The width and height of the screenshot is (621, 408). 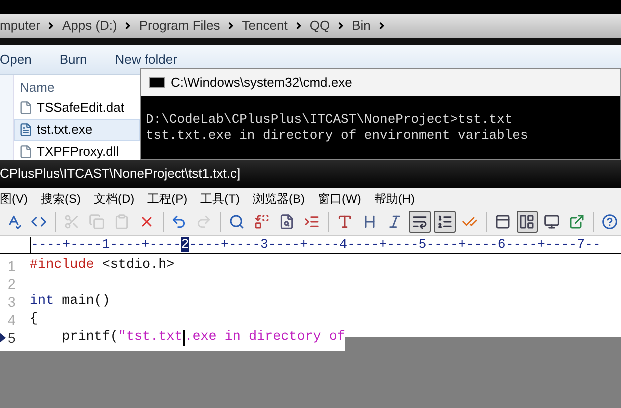 What do you see at coordinates (338, 136) in the screenshot?
I see `console-line: tst.txt.exe in directory of environment variables` at bounding box center [338, 136].